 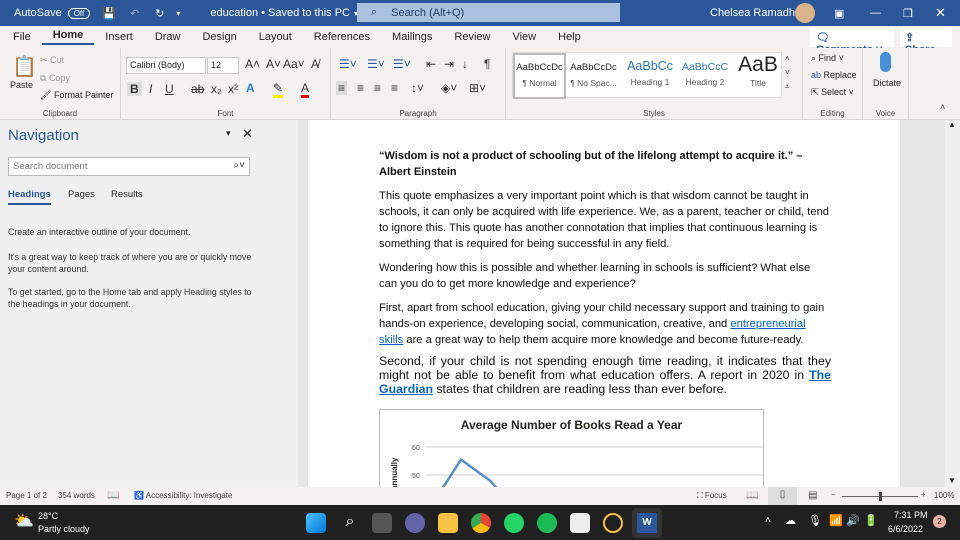 I want to click on paint-icon, so click(x=580, y=523).